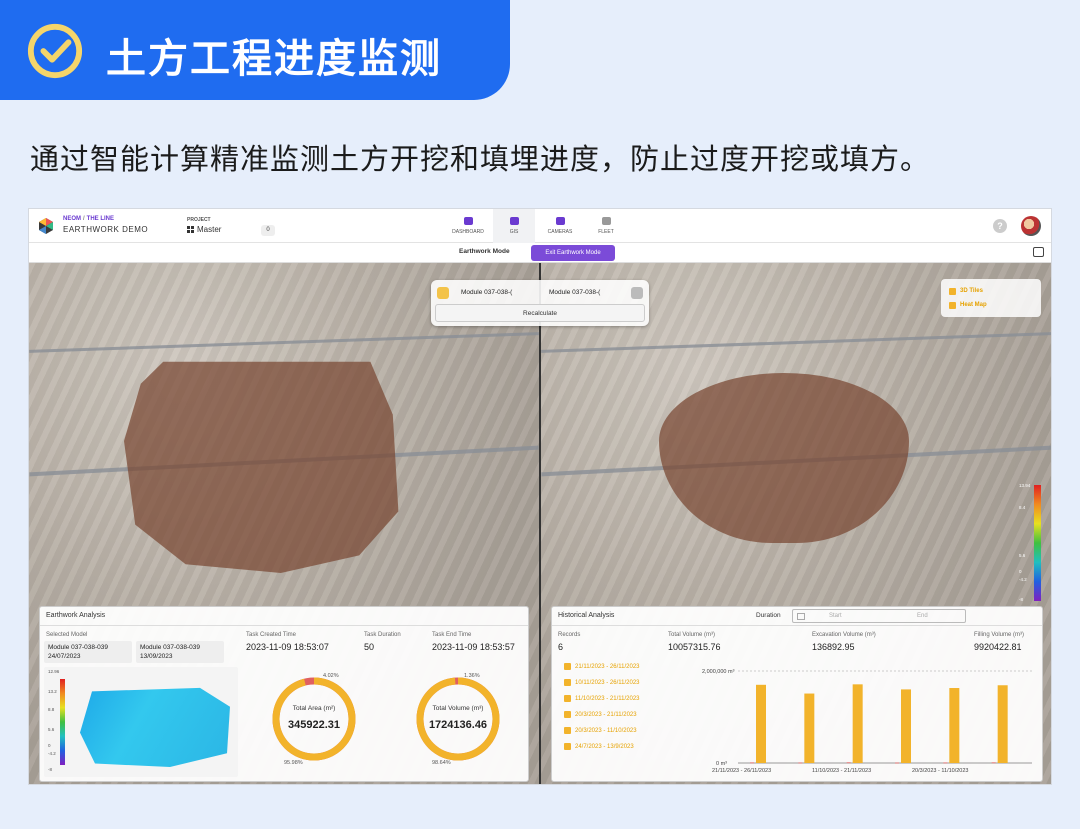  Describe the element at coordinates (998, 647) in the screenshot. I see `filling-value: 9920422.81` at that location.